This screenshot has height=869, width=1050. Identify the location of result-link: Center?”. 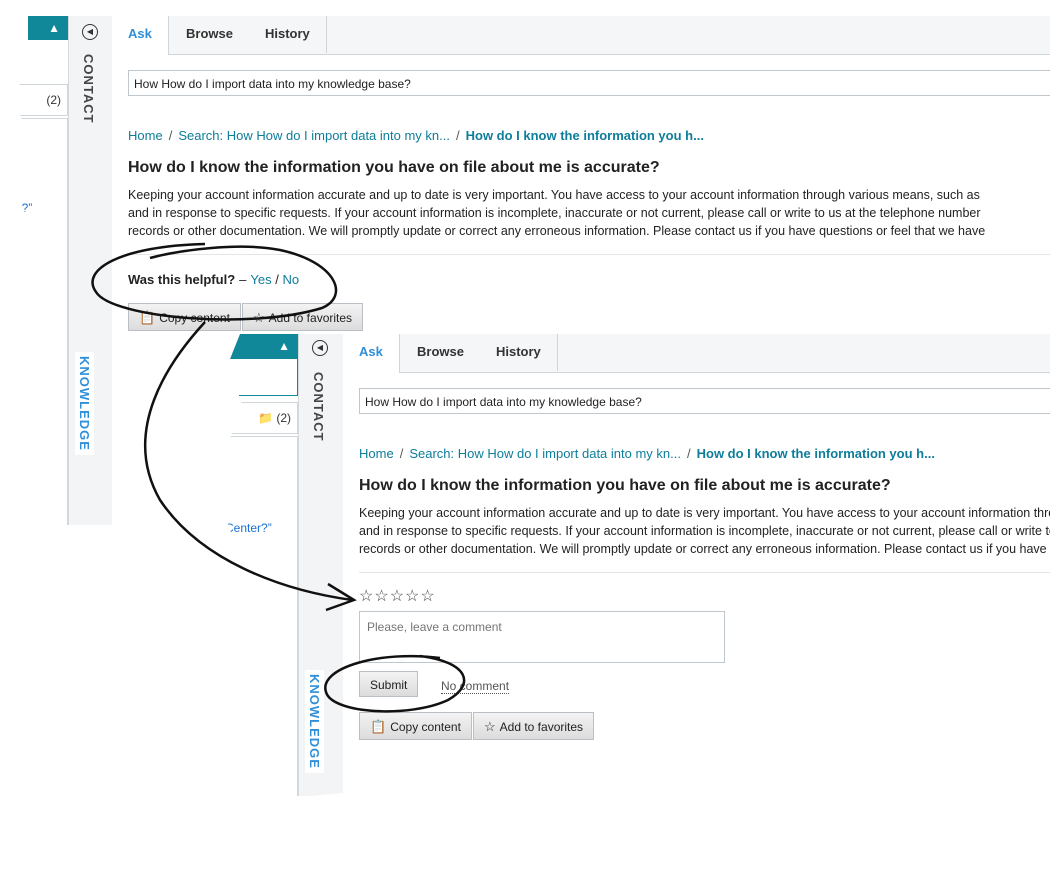
(250, 528).